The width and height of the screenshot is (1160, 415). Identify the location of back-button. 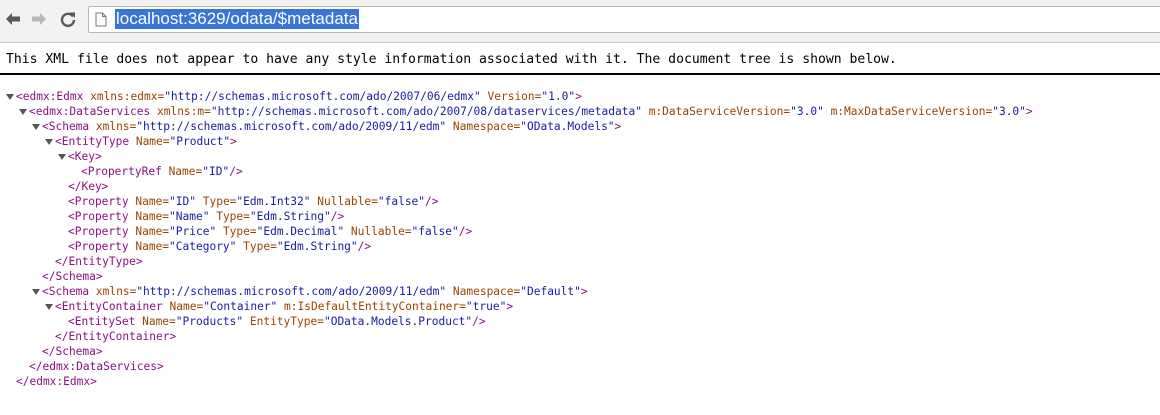
(13, 19).